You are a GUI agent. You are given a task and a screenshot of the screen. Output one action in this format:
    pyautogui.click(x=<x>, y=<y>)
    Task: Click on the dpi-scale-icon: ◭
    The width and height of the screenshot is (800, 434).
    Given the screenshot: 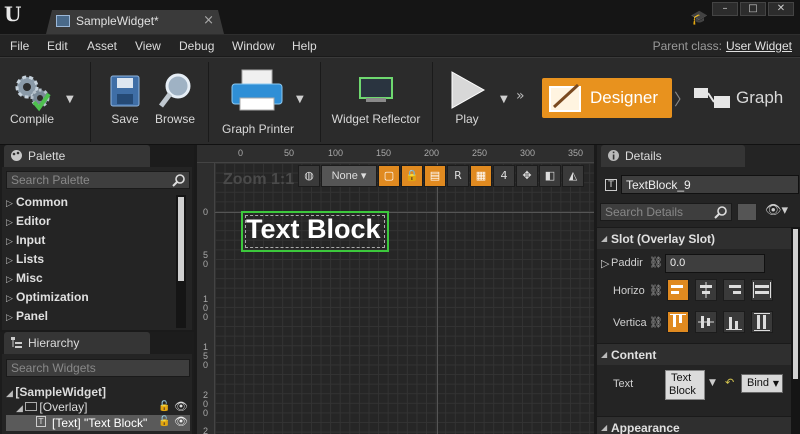 What is the action you would take?
    pyautogui.click(x=573, y=176)
    